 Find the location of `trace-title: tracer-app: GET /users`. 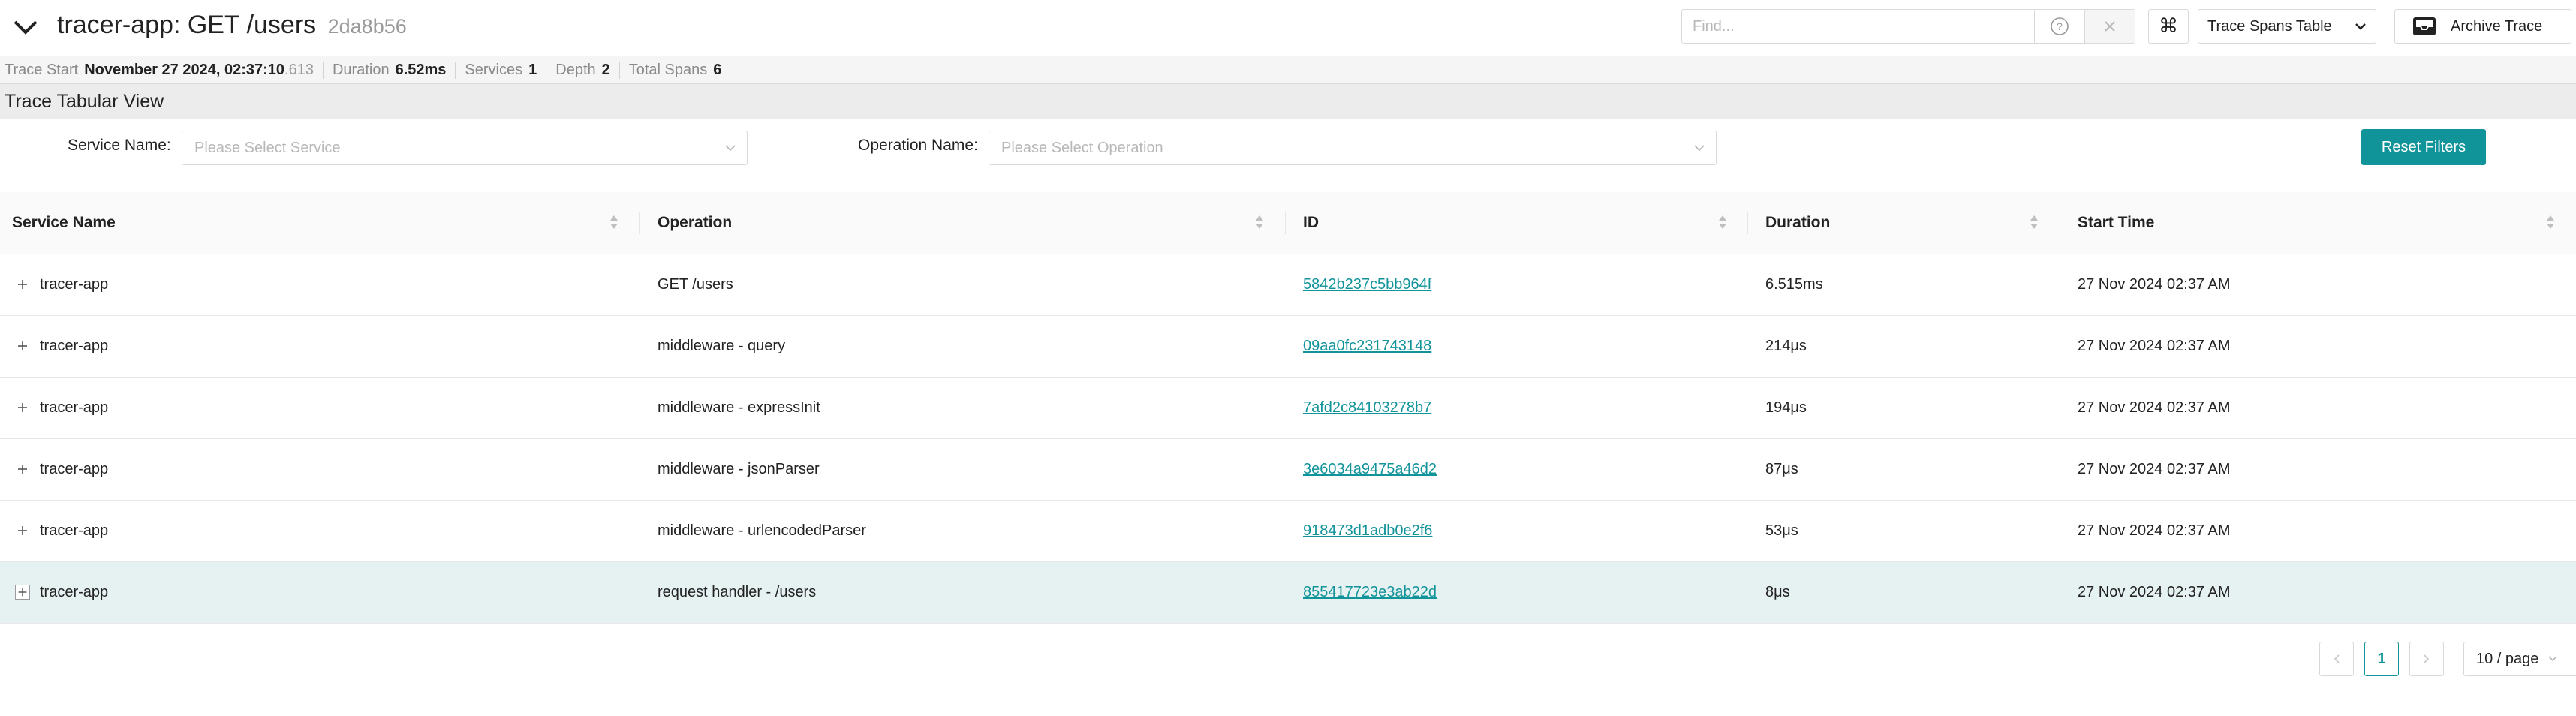

trace-title: tracer-app: GET /users is located at coordinates (187, 25).